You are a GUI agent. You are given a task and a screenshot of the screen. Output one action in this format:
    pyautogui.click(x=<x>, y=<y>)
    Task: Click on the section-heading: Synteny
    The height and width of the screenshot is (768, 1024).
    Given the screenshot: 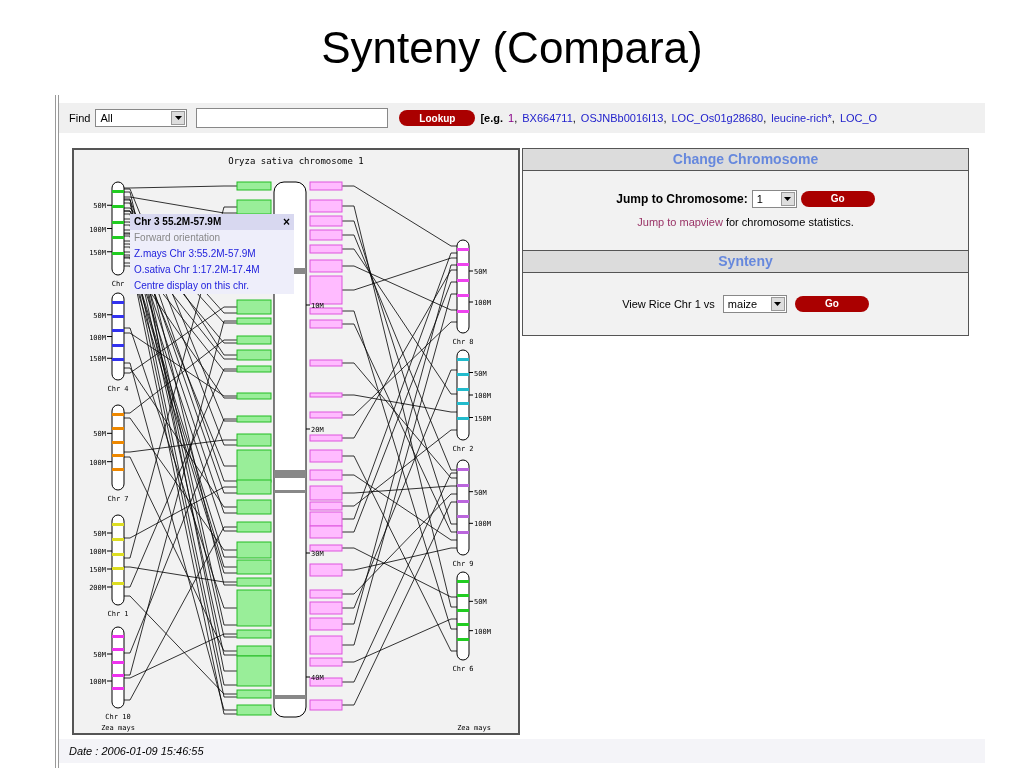 What is the action you would take?
    pyautogui.click(x=745, y=261)
    